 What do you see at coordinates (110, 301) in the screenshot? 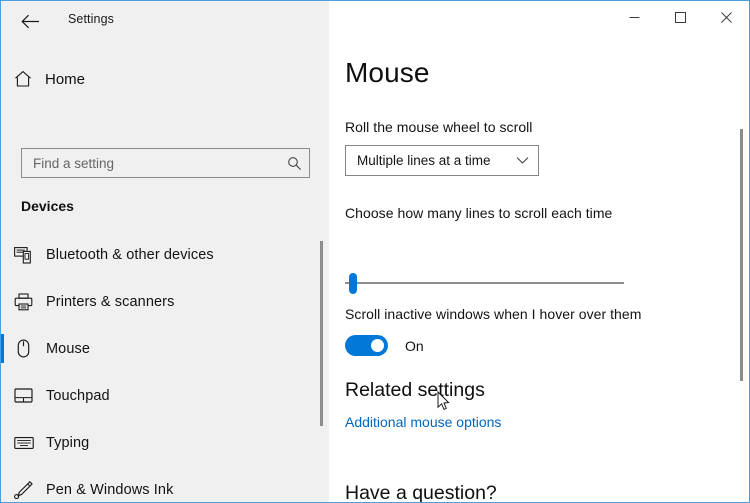
I see `sidebar-item-label: Printers & scanners` at bounding box center [110, 301].